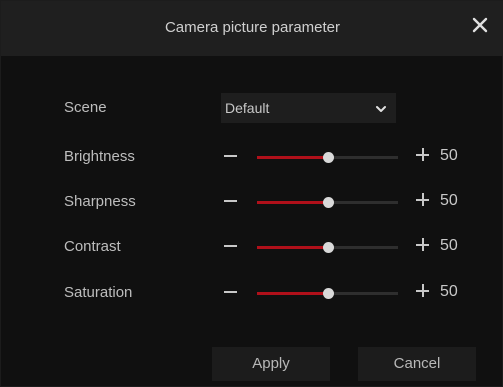 The width and height of the screenshot is (503, 387). I want to click on chevron-down-icon, so click(381, 108).